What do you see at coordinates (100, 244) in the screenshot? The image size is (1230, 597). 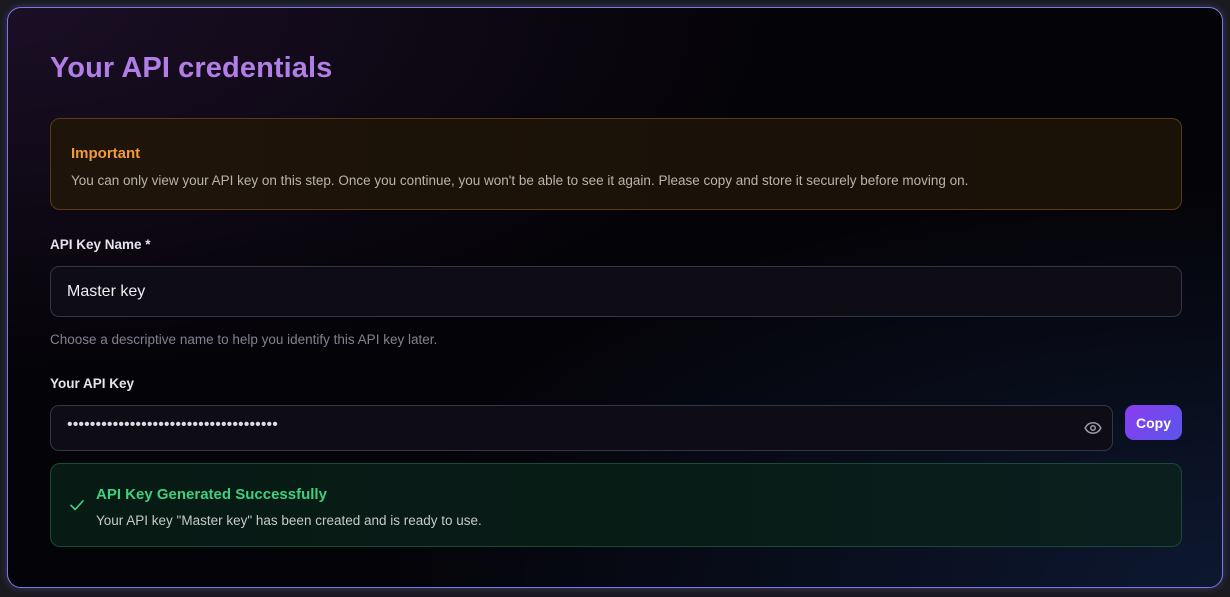 I see `api-key-name-label: API Key Name *` at bounding box center [100, 244].